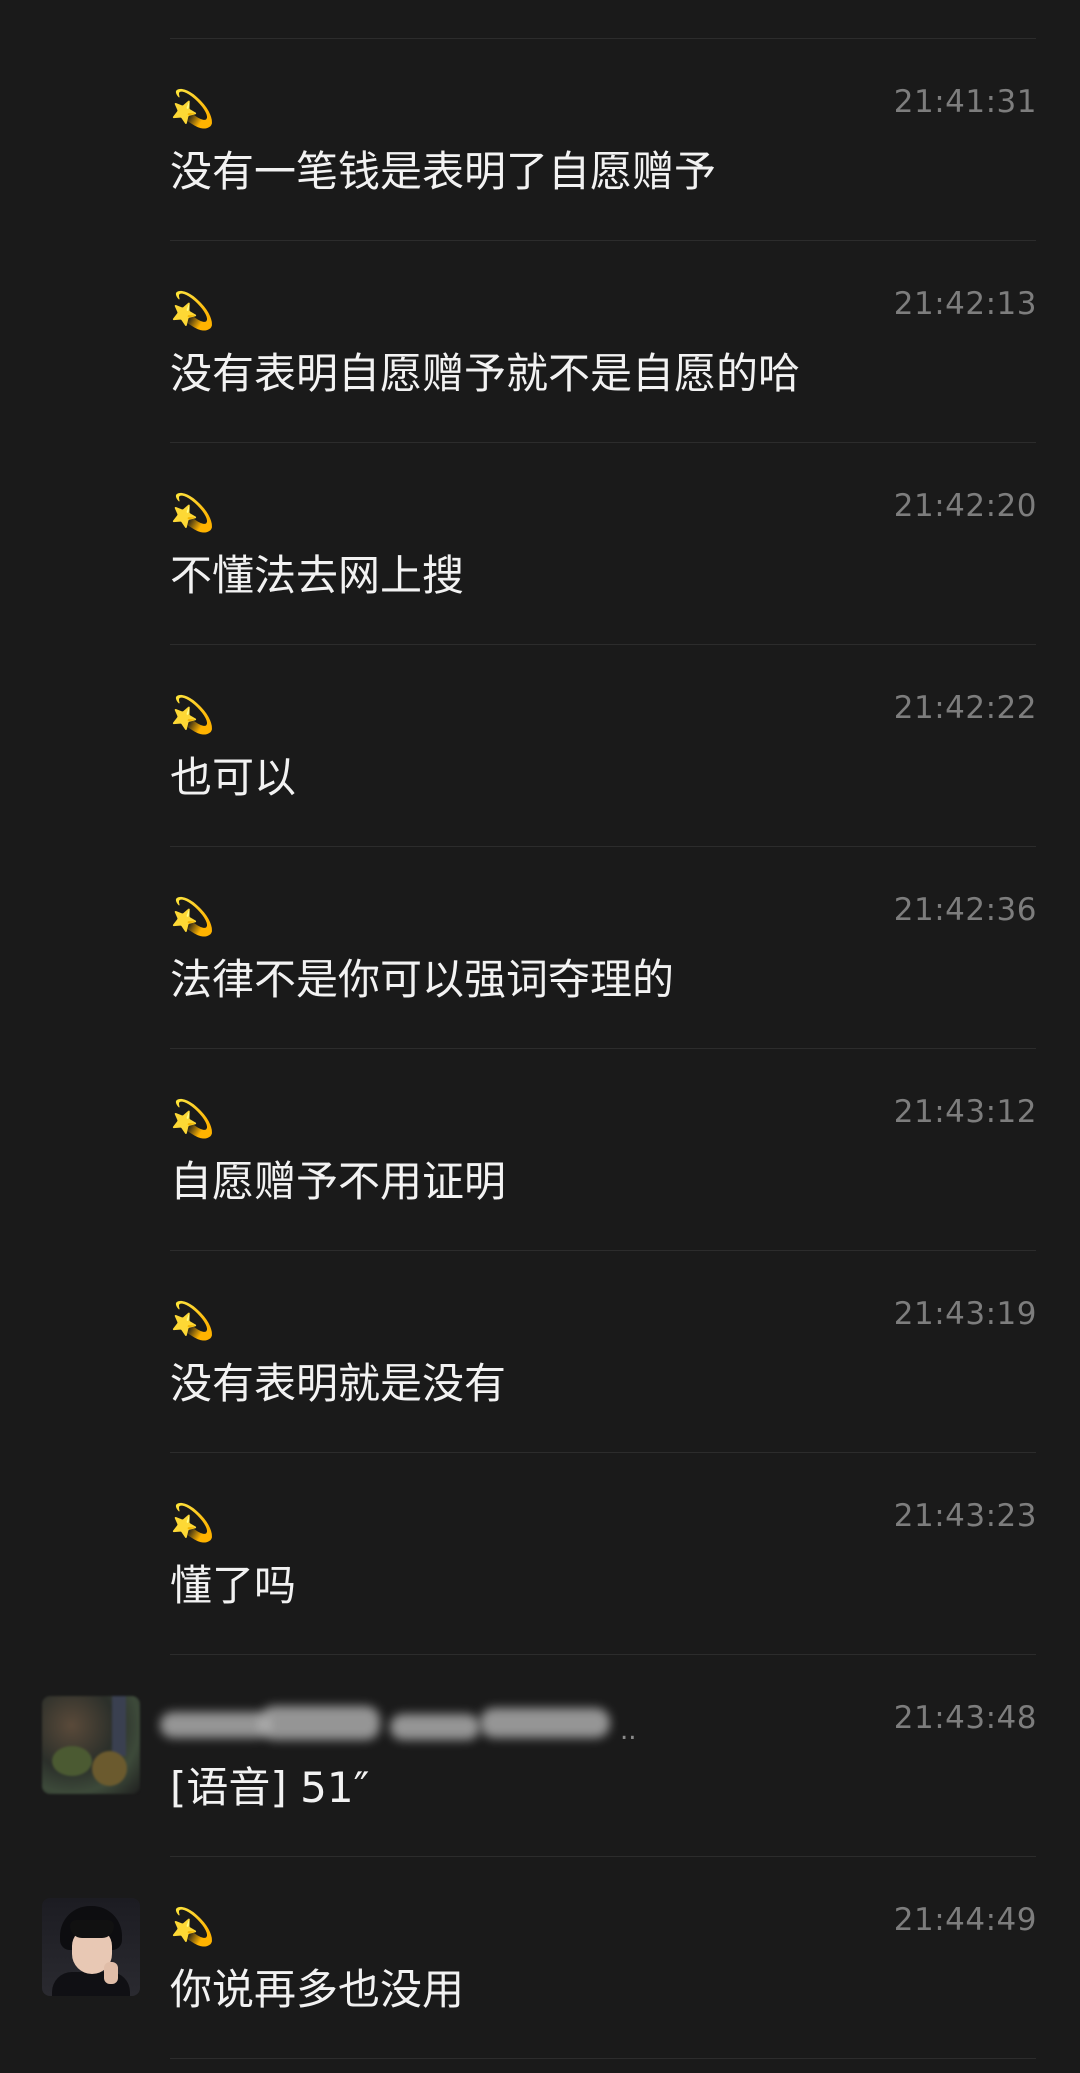 The width and height of the screenshot is (1080, 2073). What do you see at coordinates (338, 1181) in the screenshot?
I see `message-text: 自愿赠予不用证明` at bounding box center [338, 1181].